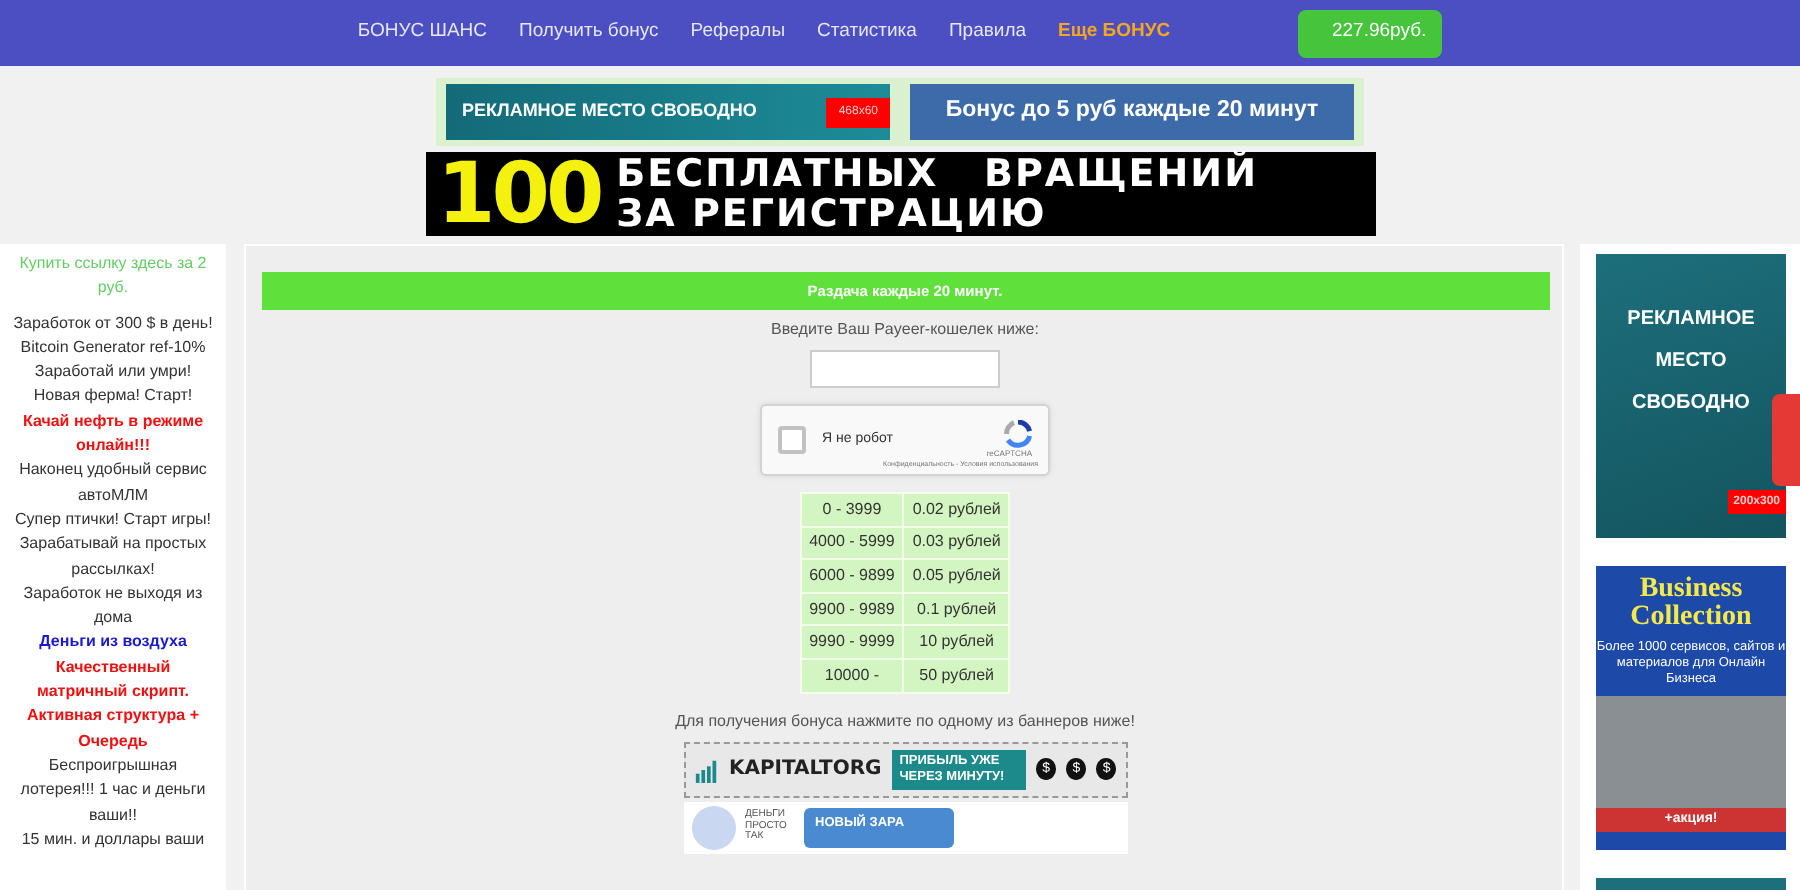  I want to click on sidebar-link: Зарабатывай на простых рассылках!, so click(113, 557).